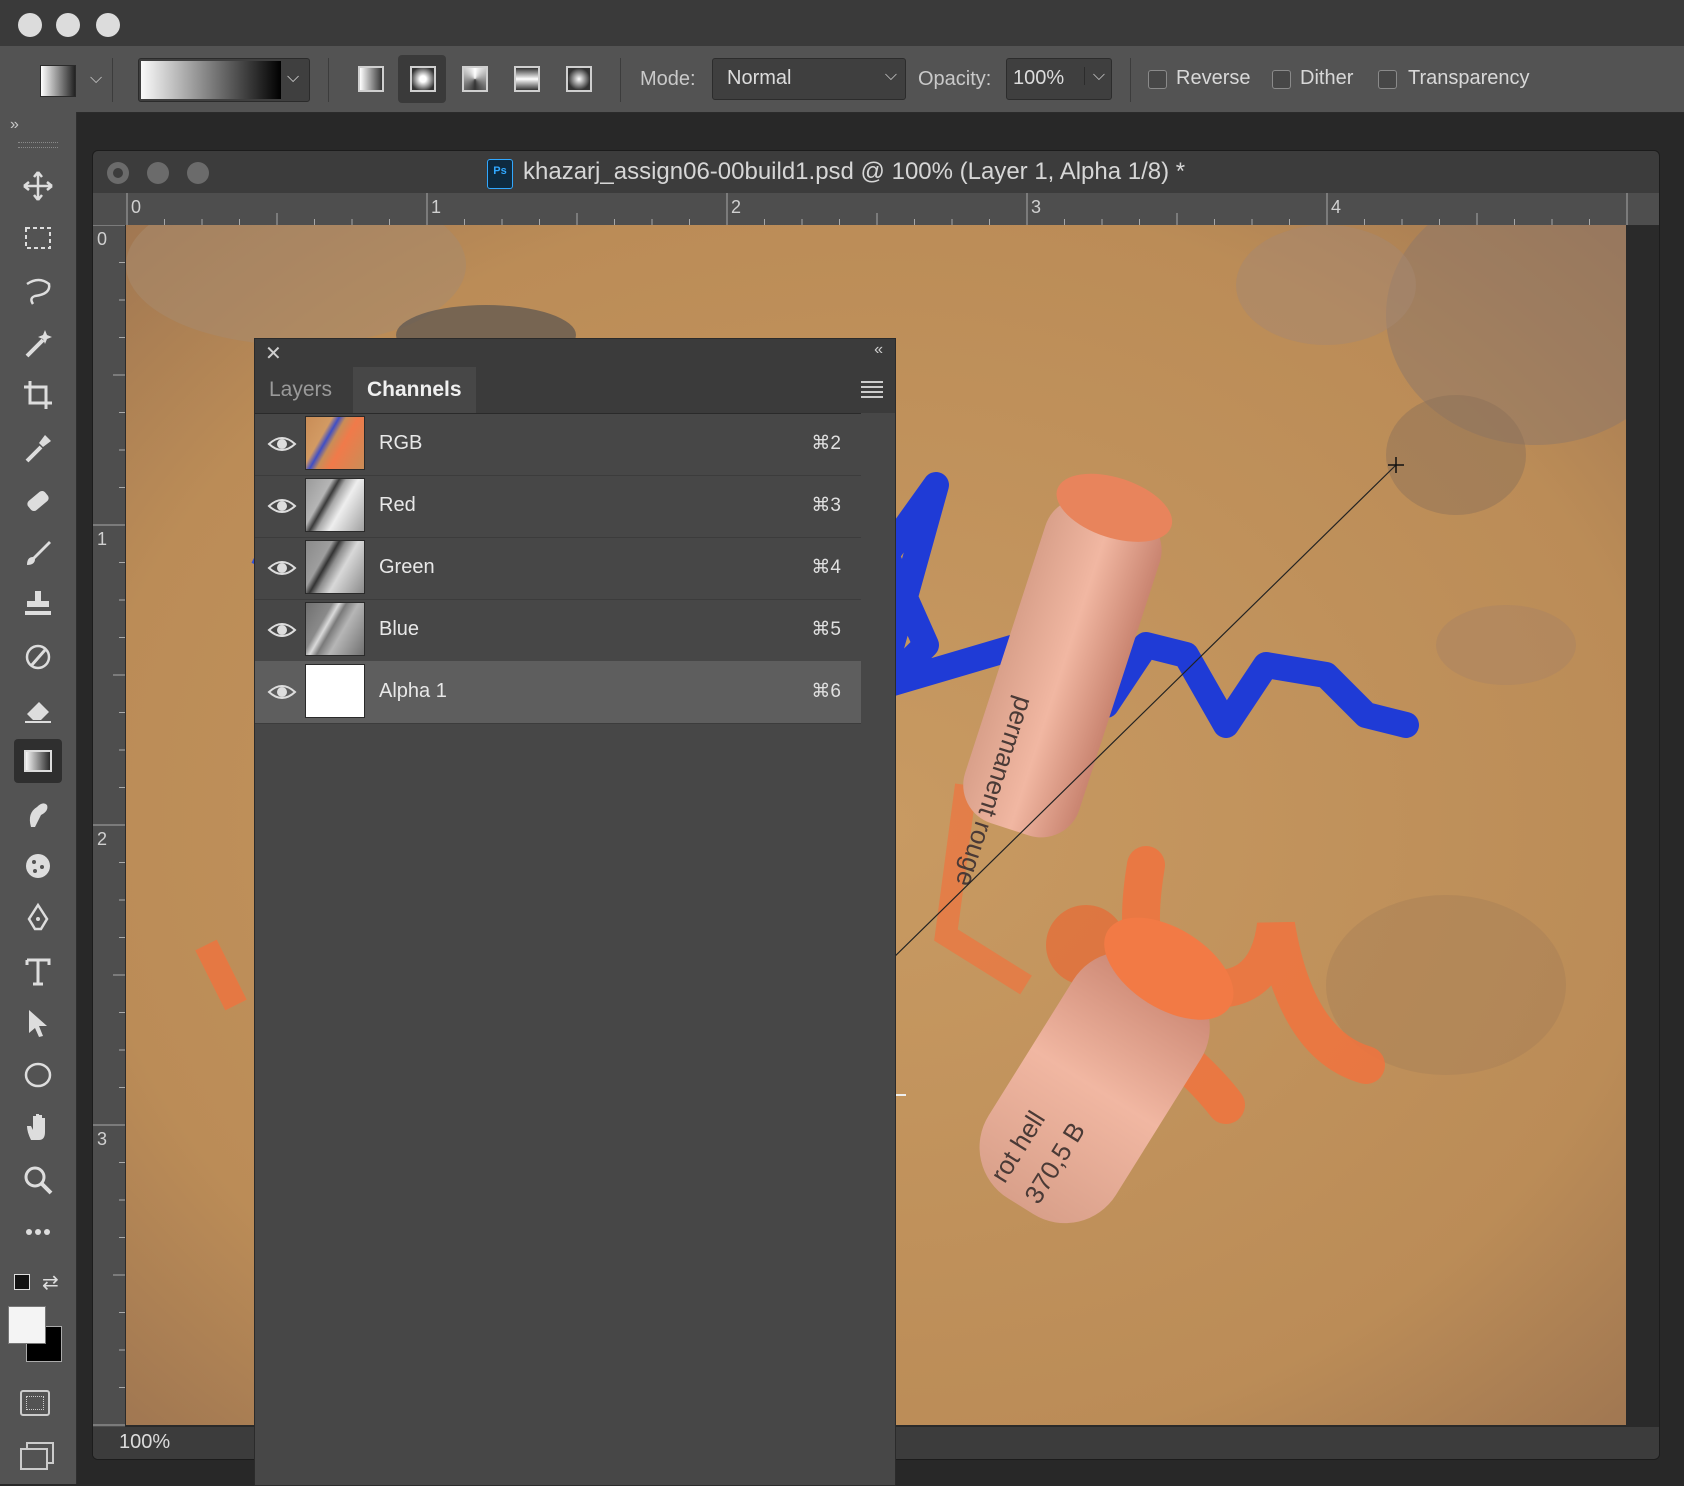  I want to click on brush-icon, so click(38, 552).